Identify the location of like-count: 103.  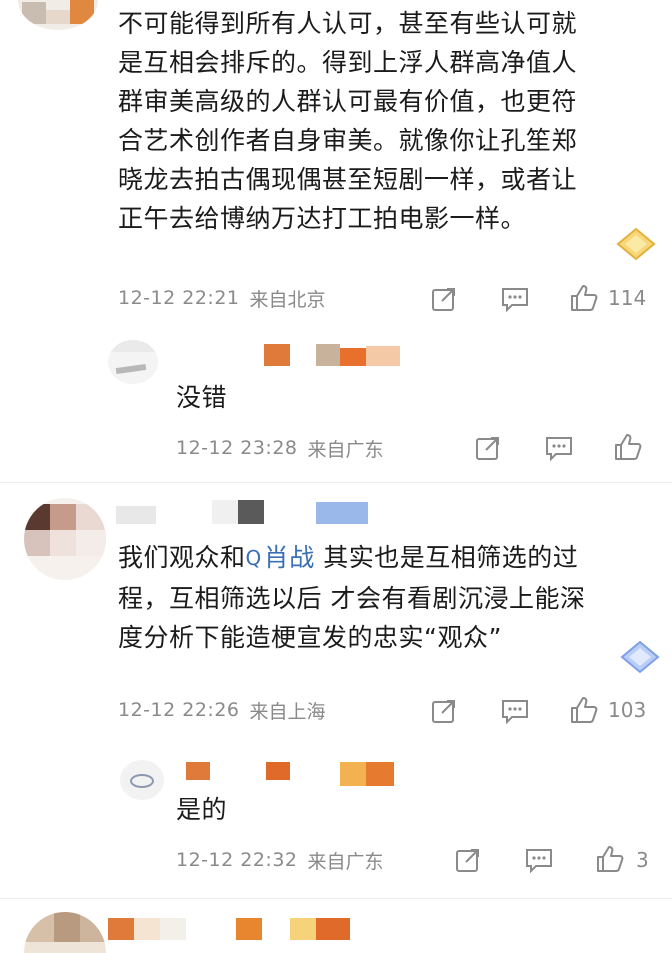
(627, 710).